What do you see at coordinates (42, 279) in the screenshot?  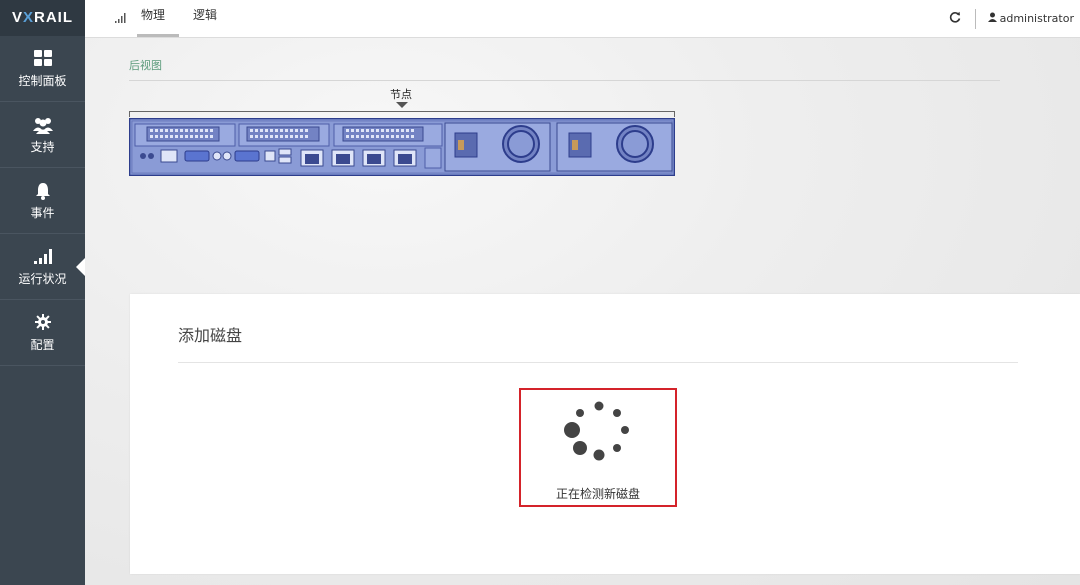 I see `sidebar-item-label: 运行状况` at bounding box center [42, 279].